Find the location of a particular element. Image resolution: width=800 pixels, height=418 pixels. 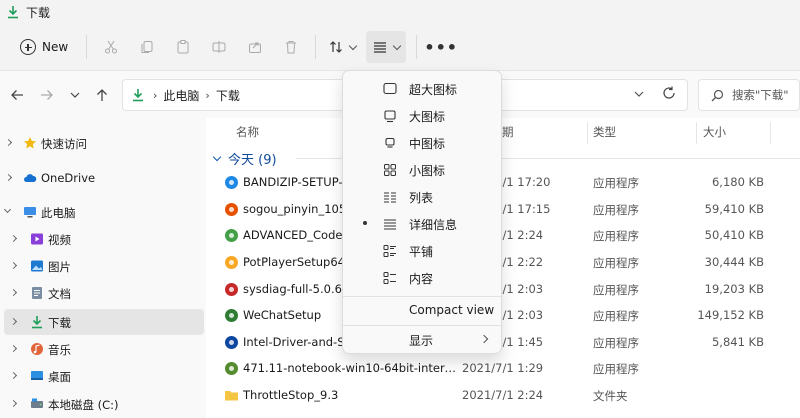

menu-item-compact-view: Compact view is located at coordinates (423, 310).